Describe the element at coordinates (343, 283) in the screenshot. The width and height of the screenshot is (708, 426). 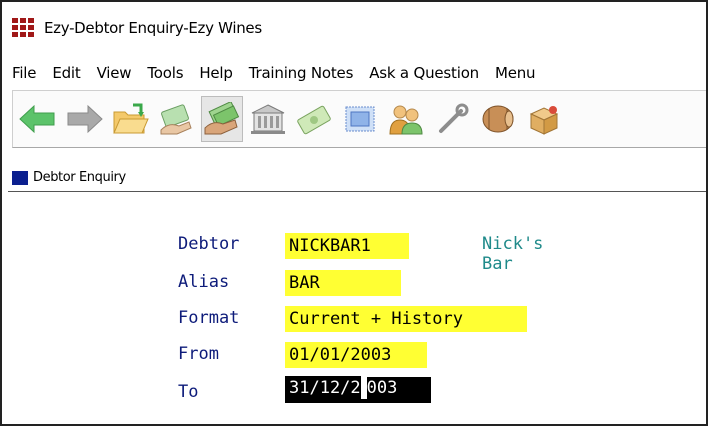
I see `alias-field: BAR` at that location.